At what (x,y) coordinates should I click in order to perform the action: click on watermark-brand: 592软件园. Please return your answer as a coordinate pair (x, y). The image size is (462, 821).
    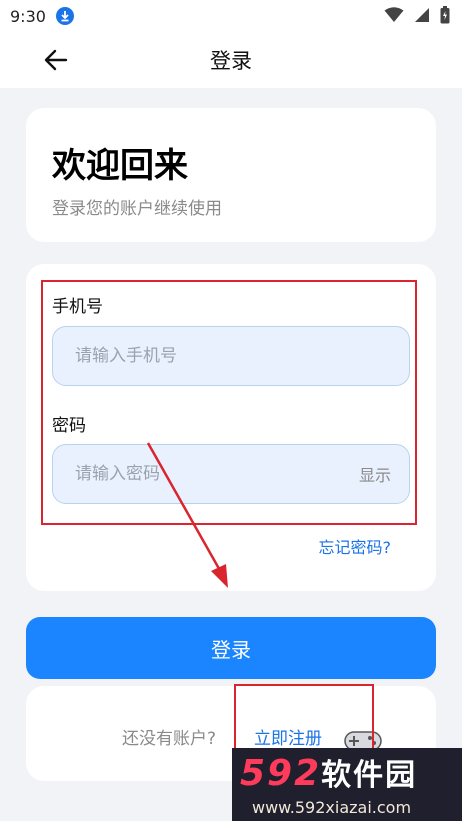
    Looking at the image, I should click on (328, 772).